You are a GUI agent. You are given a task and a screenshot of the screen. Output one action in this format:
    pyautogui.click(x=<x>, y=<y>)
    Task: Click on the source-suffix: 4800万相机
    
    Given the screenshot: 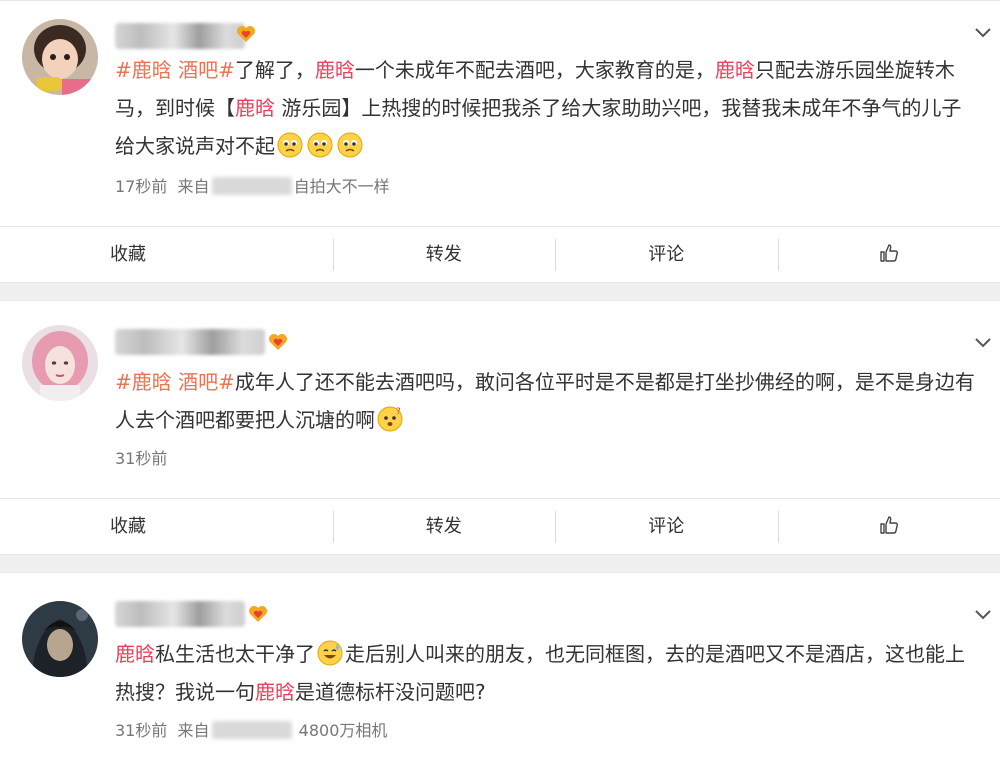 What is the action you would take?
    pyautogui.click(x=343, y=730)
    